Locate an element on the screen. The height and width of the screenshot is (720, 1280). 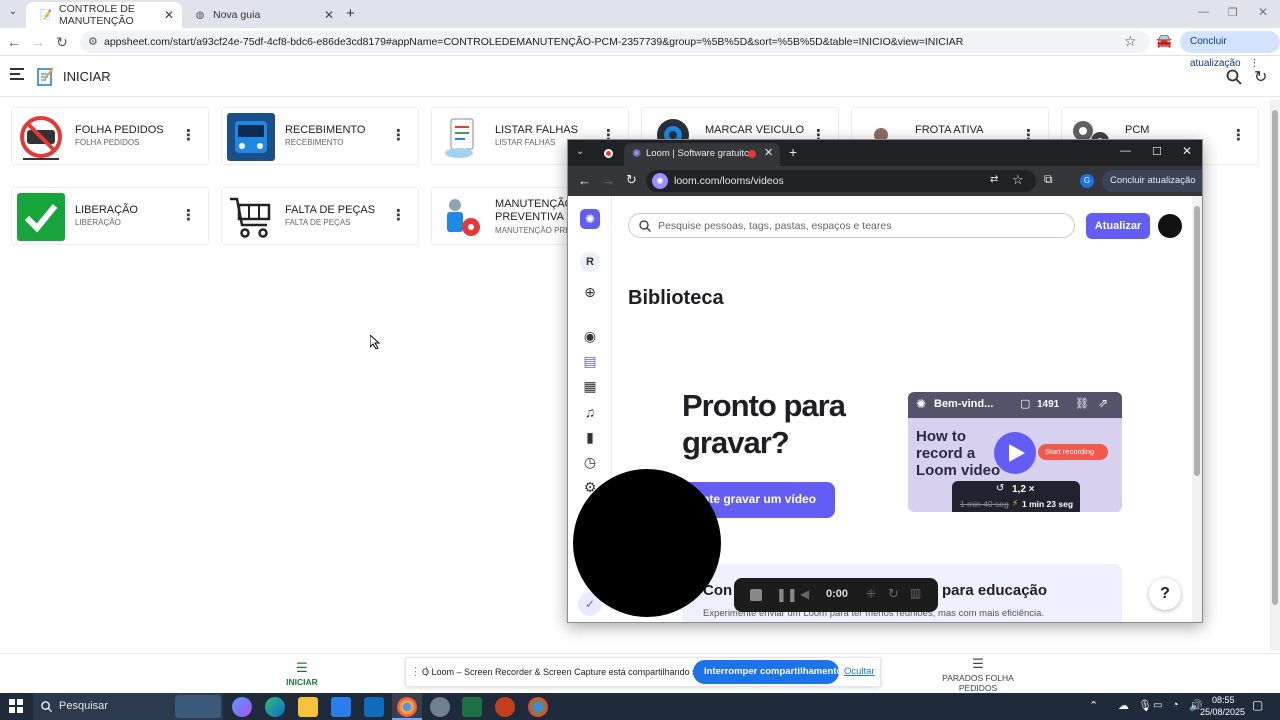
sync-icon: ↻ is located at coordinates (1260, 77).